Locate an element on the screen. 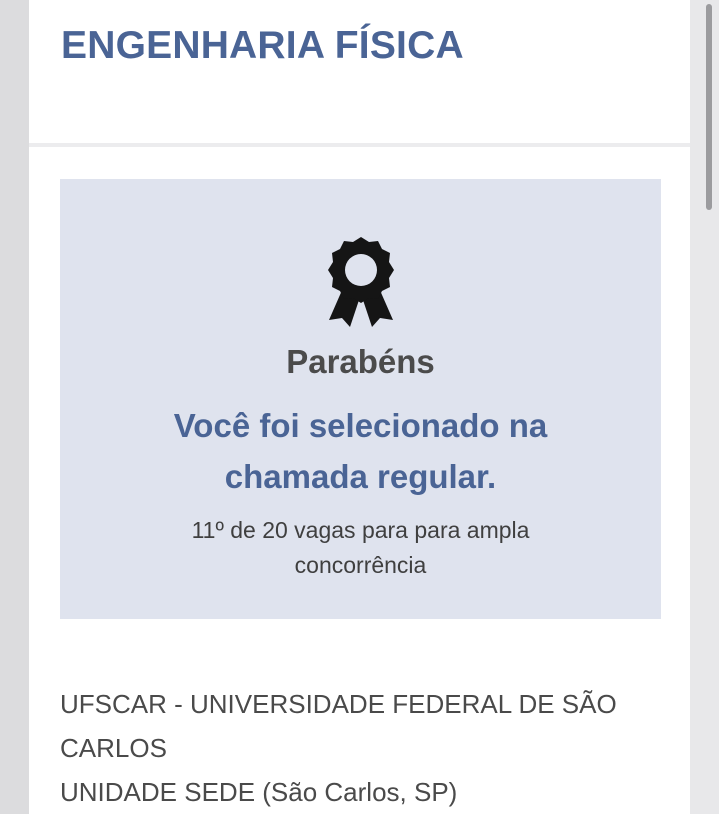 The image size is (719, 814). scroll-track is located at coordinates (704, 407).